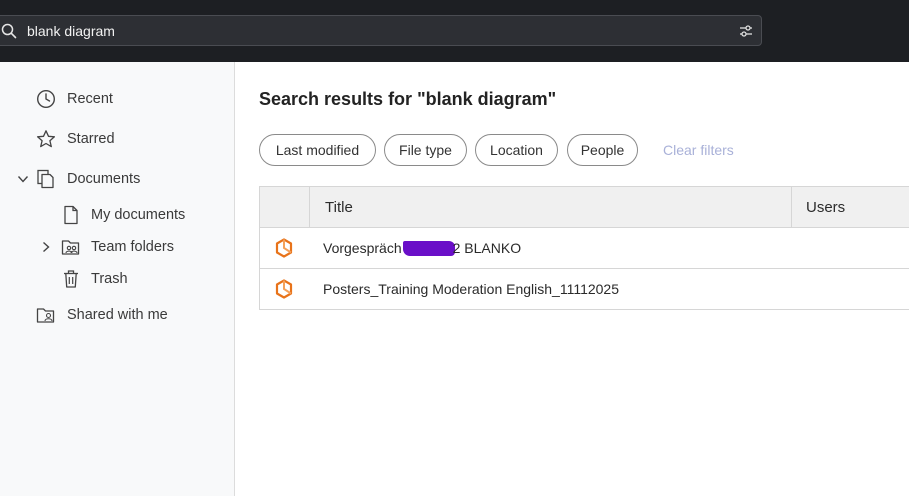 This screenshot has height=496, width=909. Describe the element at coordinates (104, 179) in the screenshot. I see `sidebar-item-label: Documents` at that location.